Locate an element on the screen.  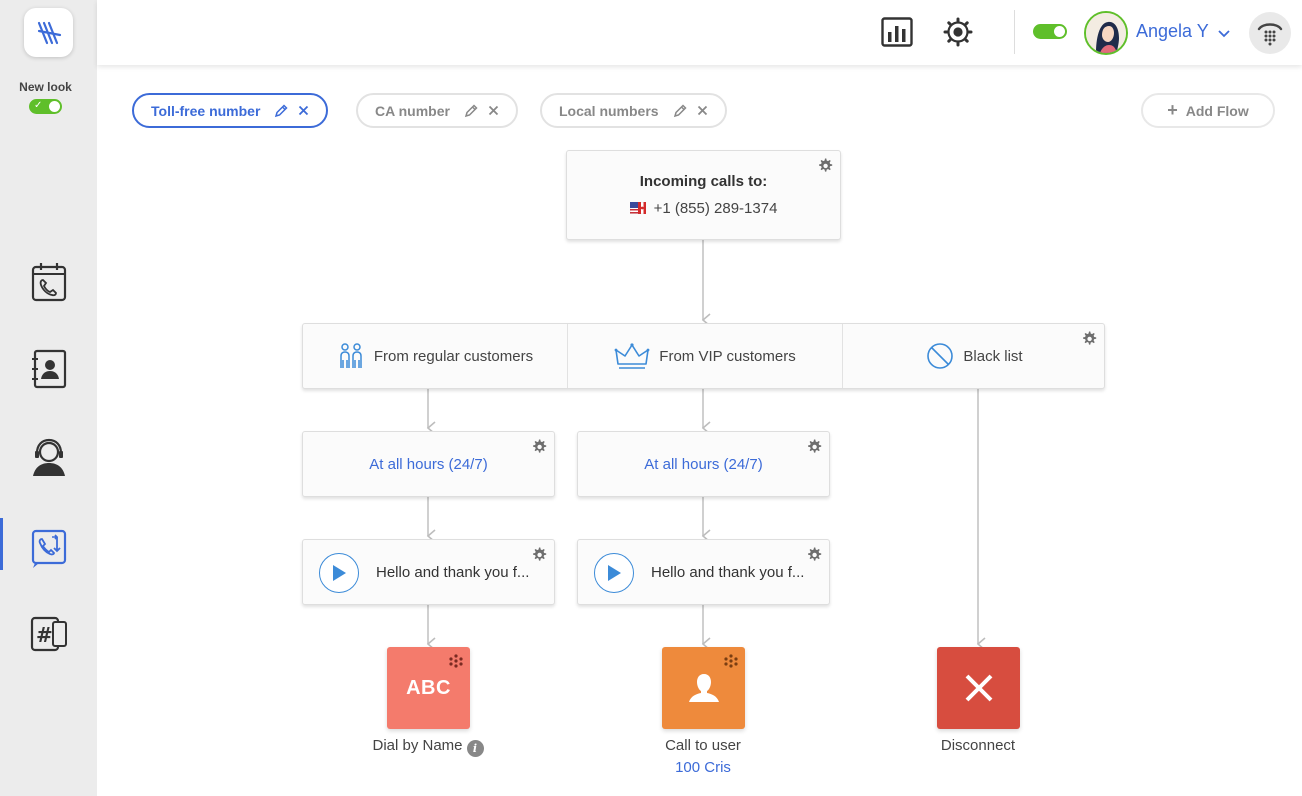
sidebar: New look ✓ # is located at coordinates (48, 398).